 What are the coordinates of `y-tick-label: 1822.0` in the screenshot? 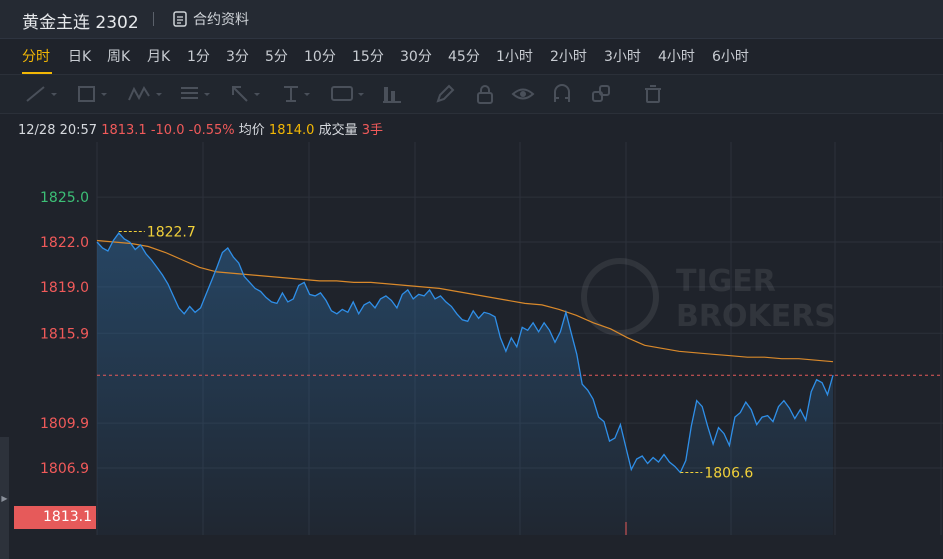 It's located at (64, 243).